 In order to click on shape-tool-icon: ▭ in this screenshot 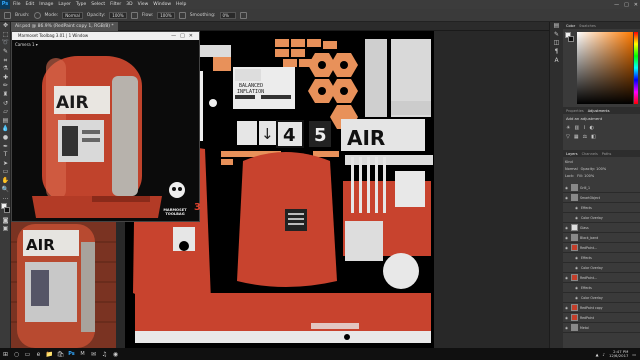, I will do `click(5, 172)`.